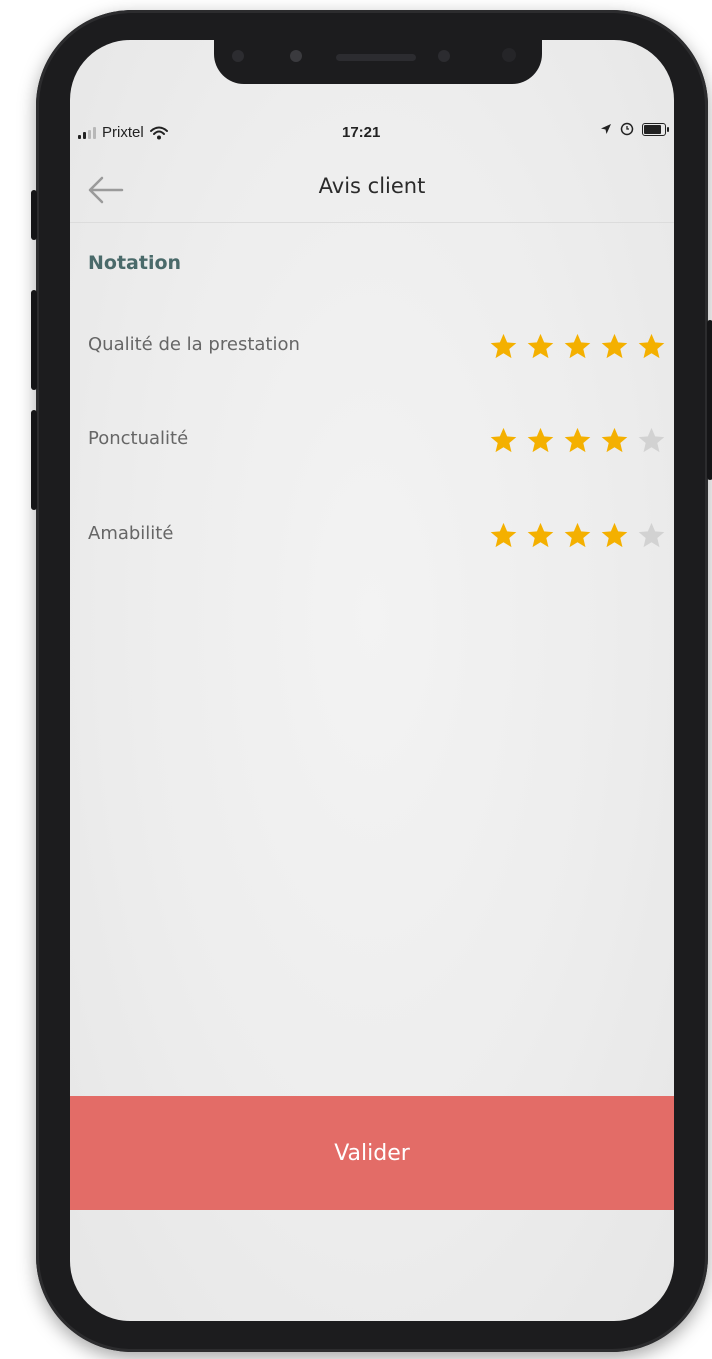 The image size is (712, 1359). What do you see at coordinates (377, 442) in the screenshot?
I see `rating-row-punctuality: Ponctualité` at bounding box center [377, 442].